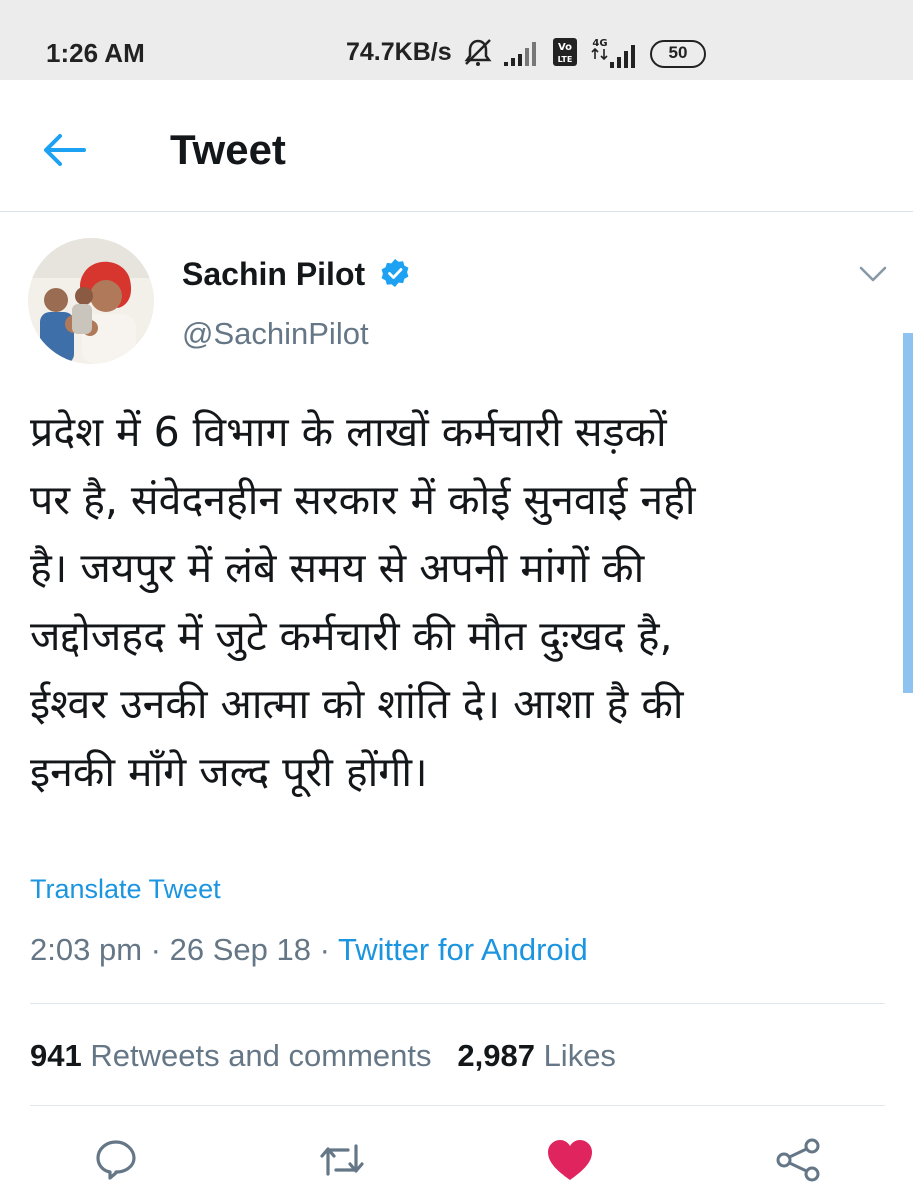  I want to click on tweet-source-link: Twitter for Android, so click(463, 949).